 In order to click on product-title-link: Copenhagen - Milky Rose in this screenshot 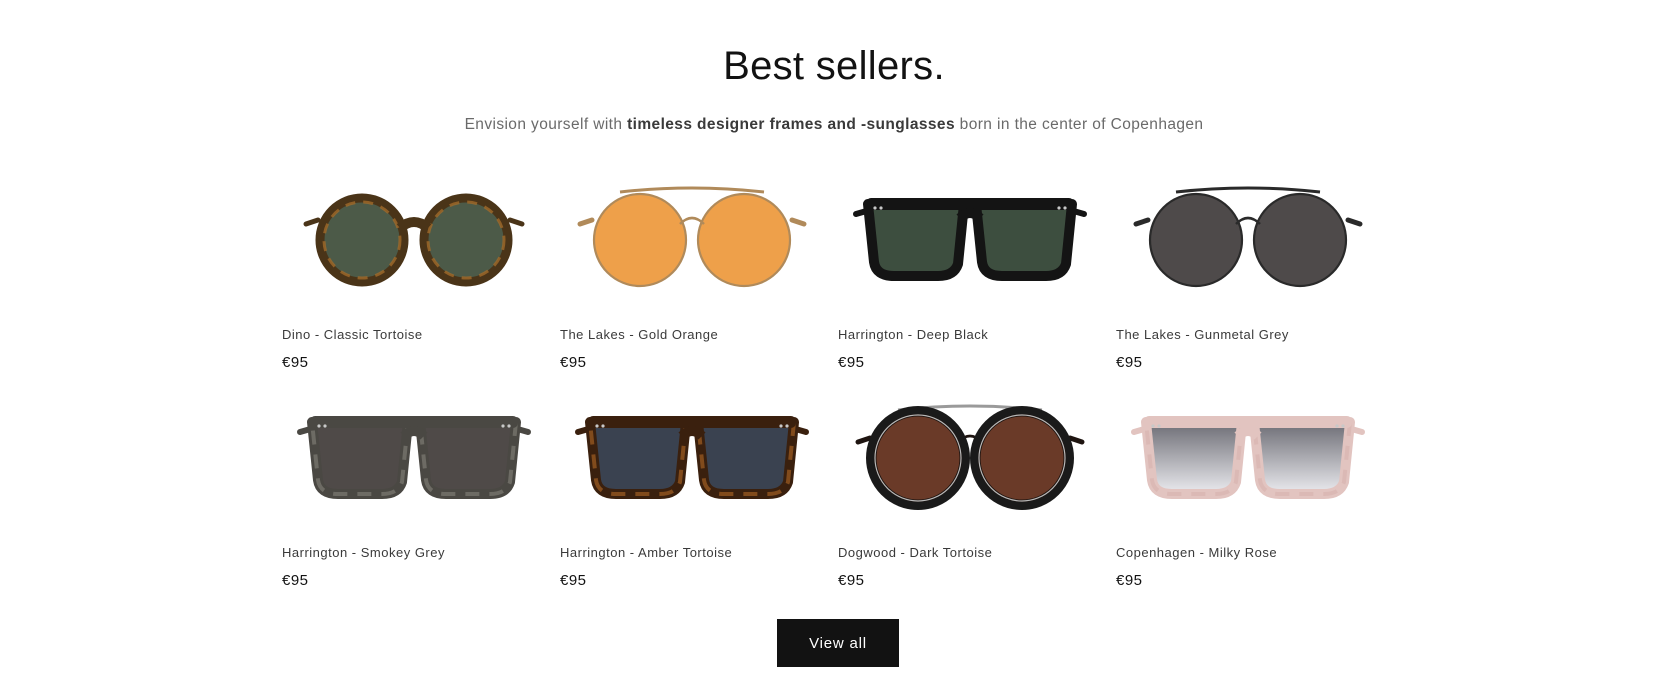, I will do `click(1196, 553)`.